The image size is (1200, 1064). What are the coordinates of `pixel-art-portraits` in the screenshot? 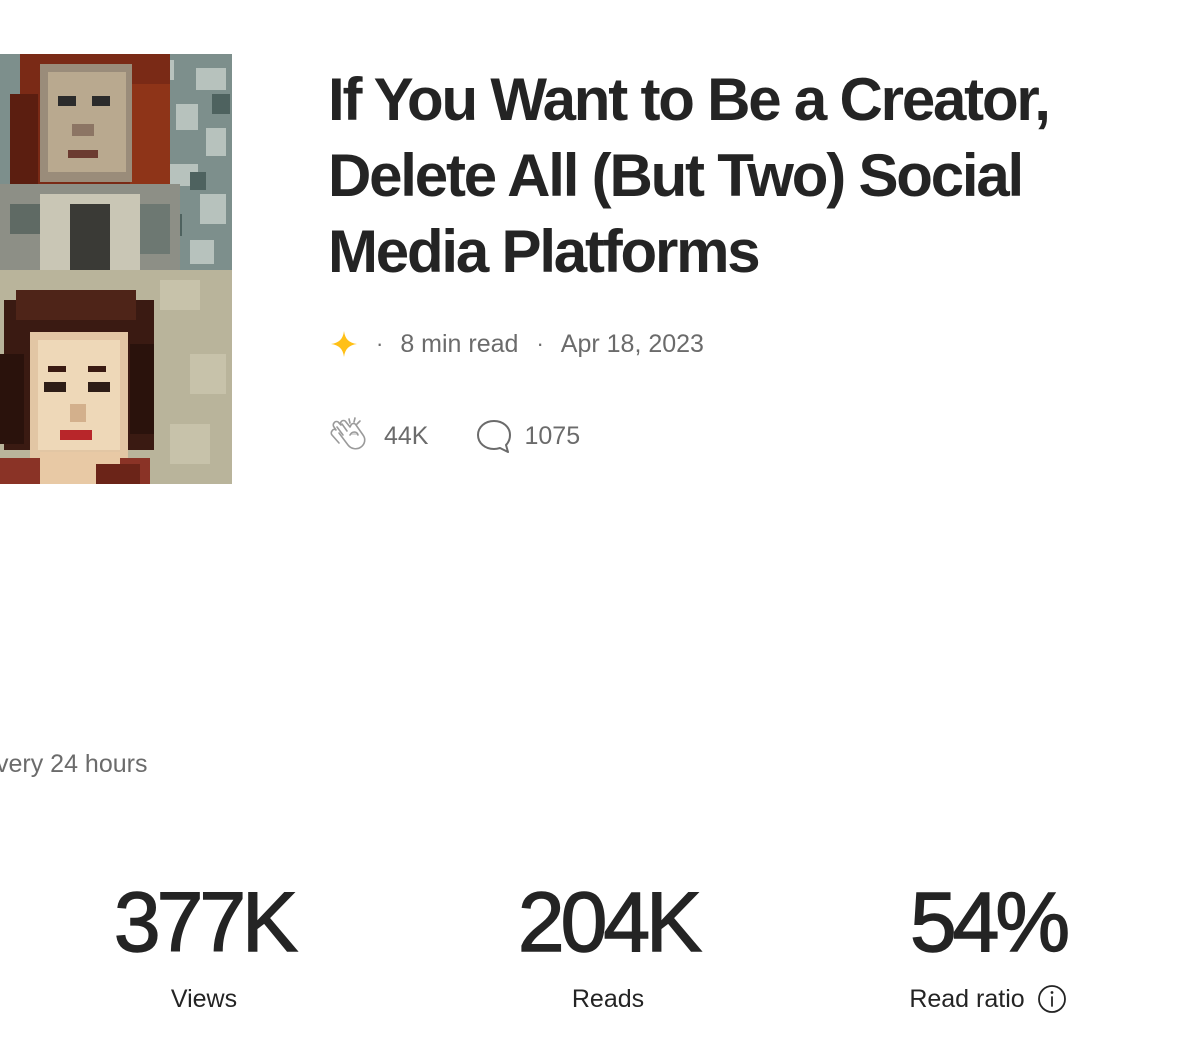 It's located at (116, 269).